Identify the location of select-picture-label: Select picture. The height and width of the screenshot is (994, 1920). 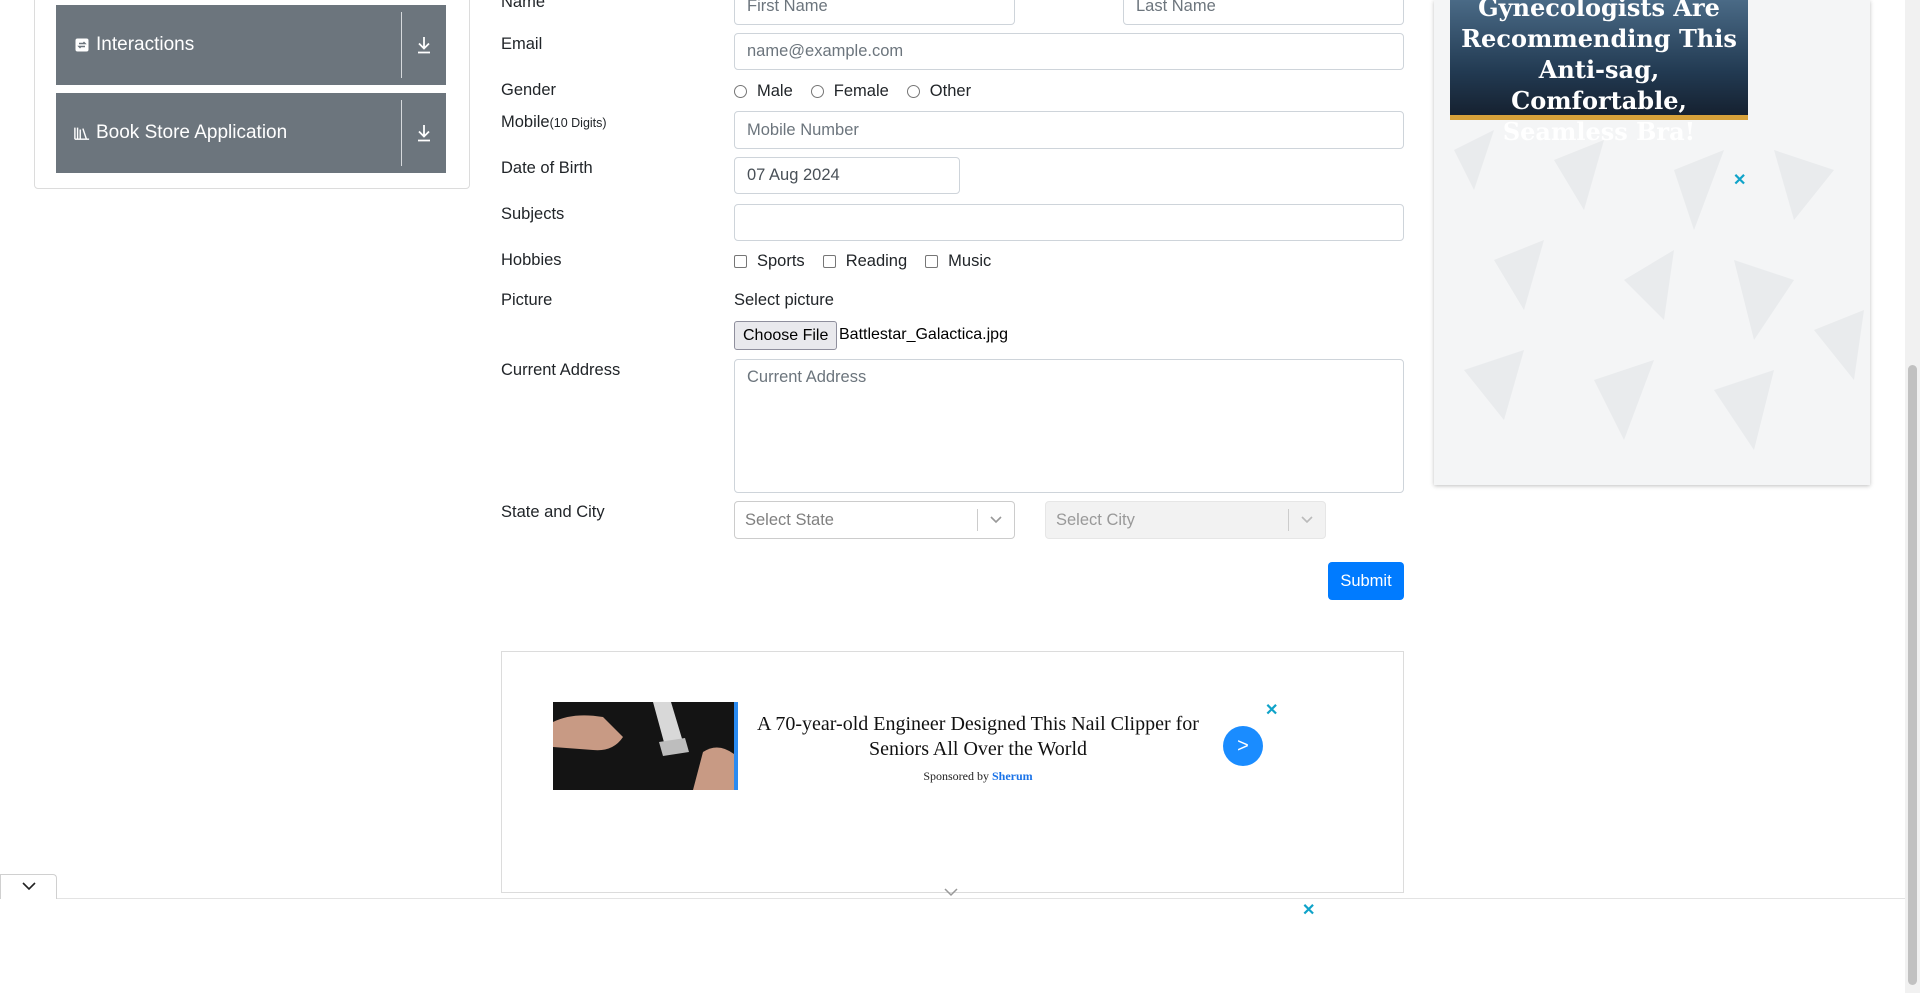
(784, 300).